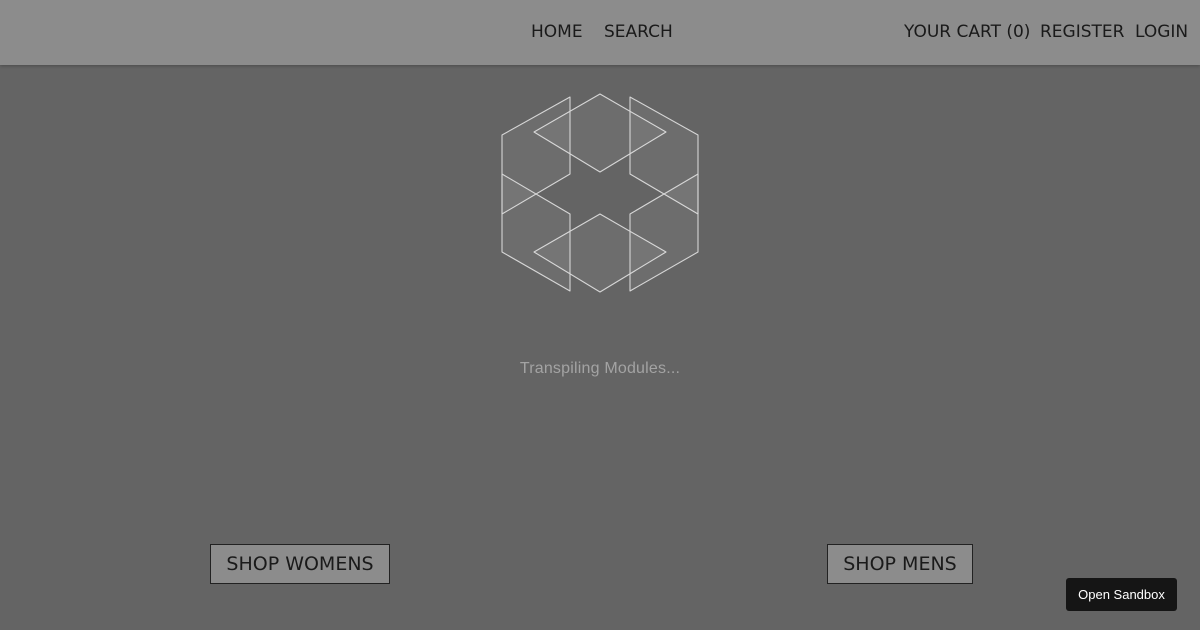 This screenshot has width=1200, height=630. Describe the element at coordinates (600, 32) in the screenshot. I see `top-navbar: HOME SEARCH YOUR CART (0) REGISTER LOGIN` at that location.